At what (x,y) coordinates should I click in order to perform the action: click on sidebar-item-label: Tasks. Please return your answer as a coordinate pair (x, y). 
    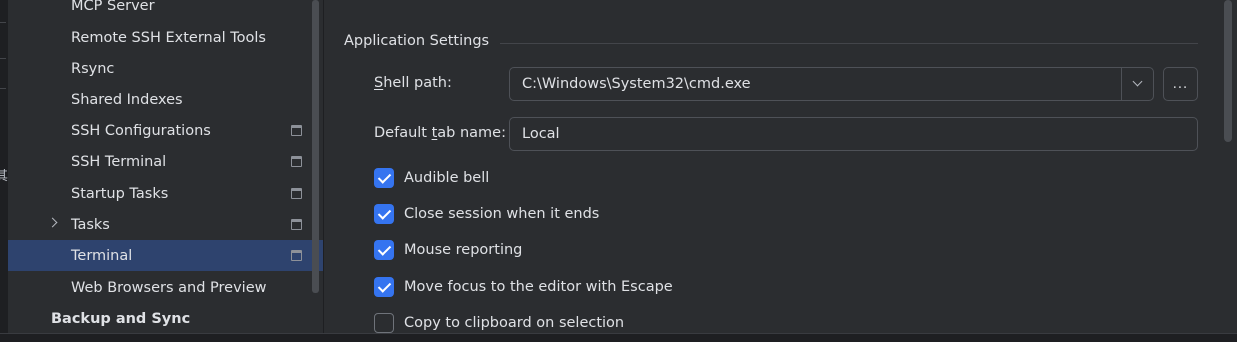
    Looking at the image, I should click on (90, 224).